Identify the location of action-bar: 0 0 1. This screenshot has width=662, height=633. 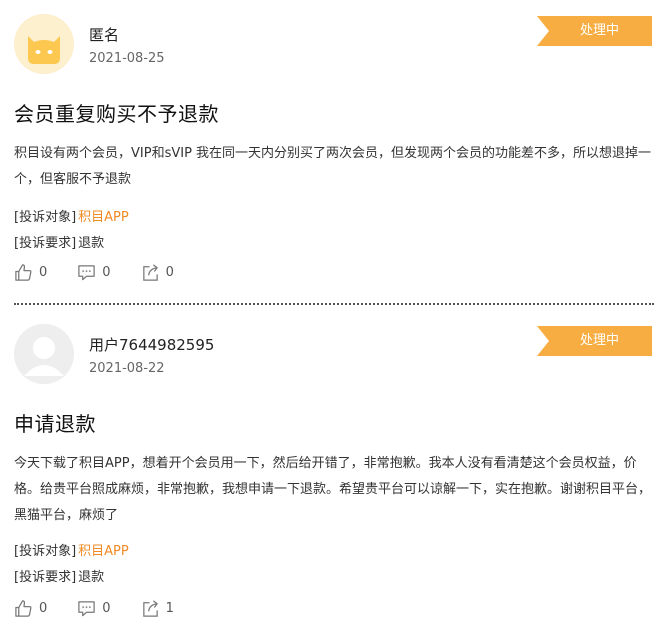
(109, 608).